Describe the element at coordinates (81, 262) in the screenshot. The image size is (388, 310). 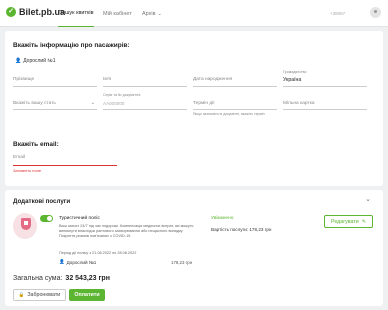
I see `insurance-passenger-label: Дорослий №1` at that location.